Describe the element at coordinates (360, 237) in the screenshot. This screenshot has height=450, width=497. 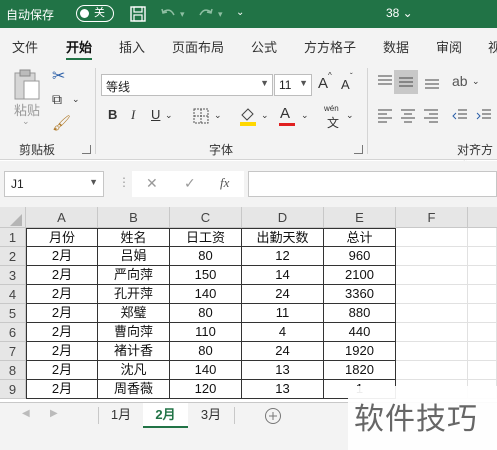
I see `header-cell-e: 总计` at that location.